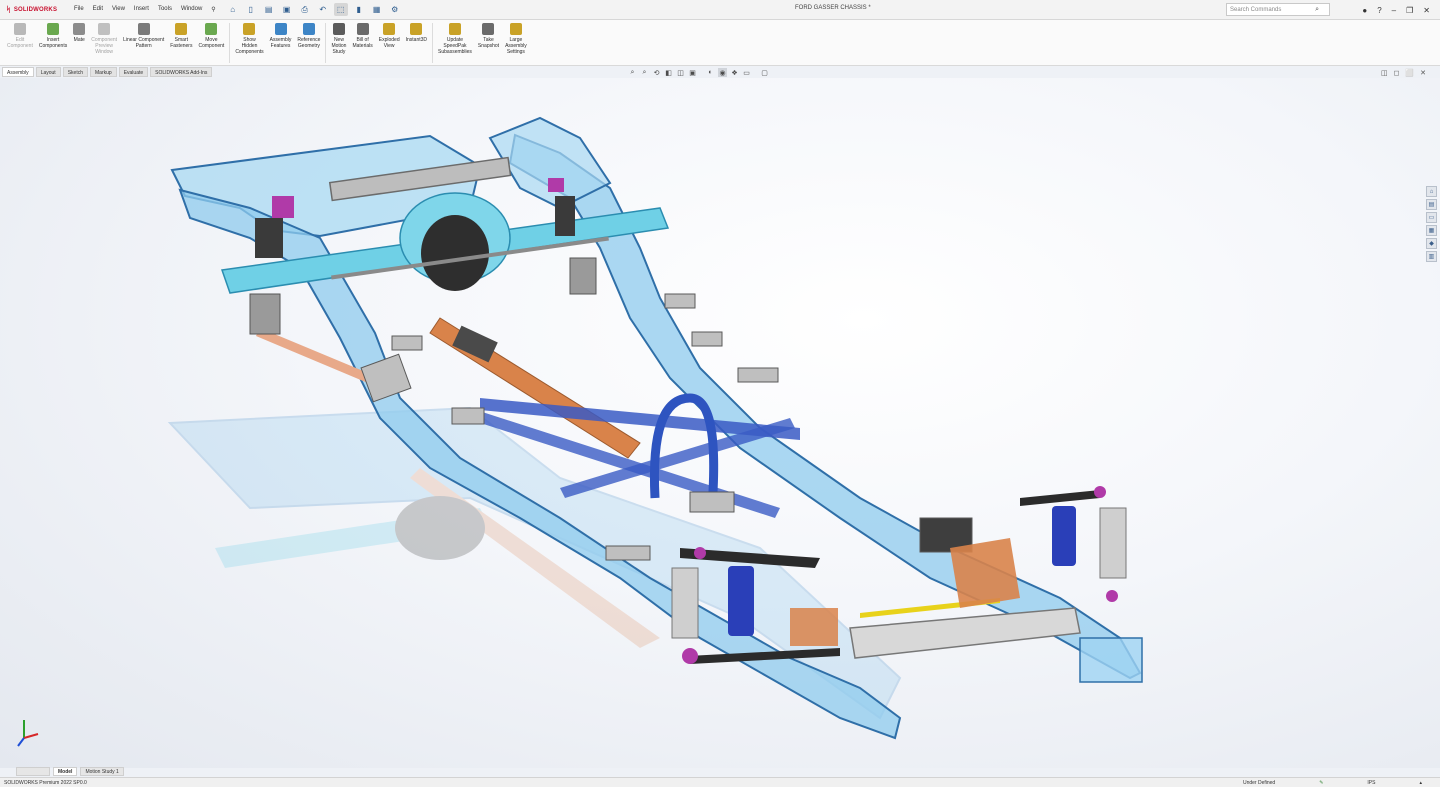  Describe the element at coordinates (269, 9) in the screenshot. I see `open-icon: ▤` at that location.